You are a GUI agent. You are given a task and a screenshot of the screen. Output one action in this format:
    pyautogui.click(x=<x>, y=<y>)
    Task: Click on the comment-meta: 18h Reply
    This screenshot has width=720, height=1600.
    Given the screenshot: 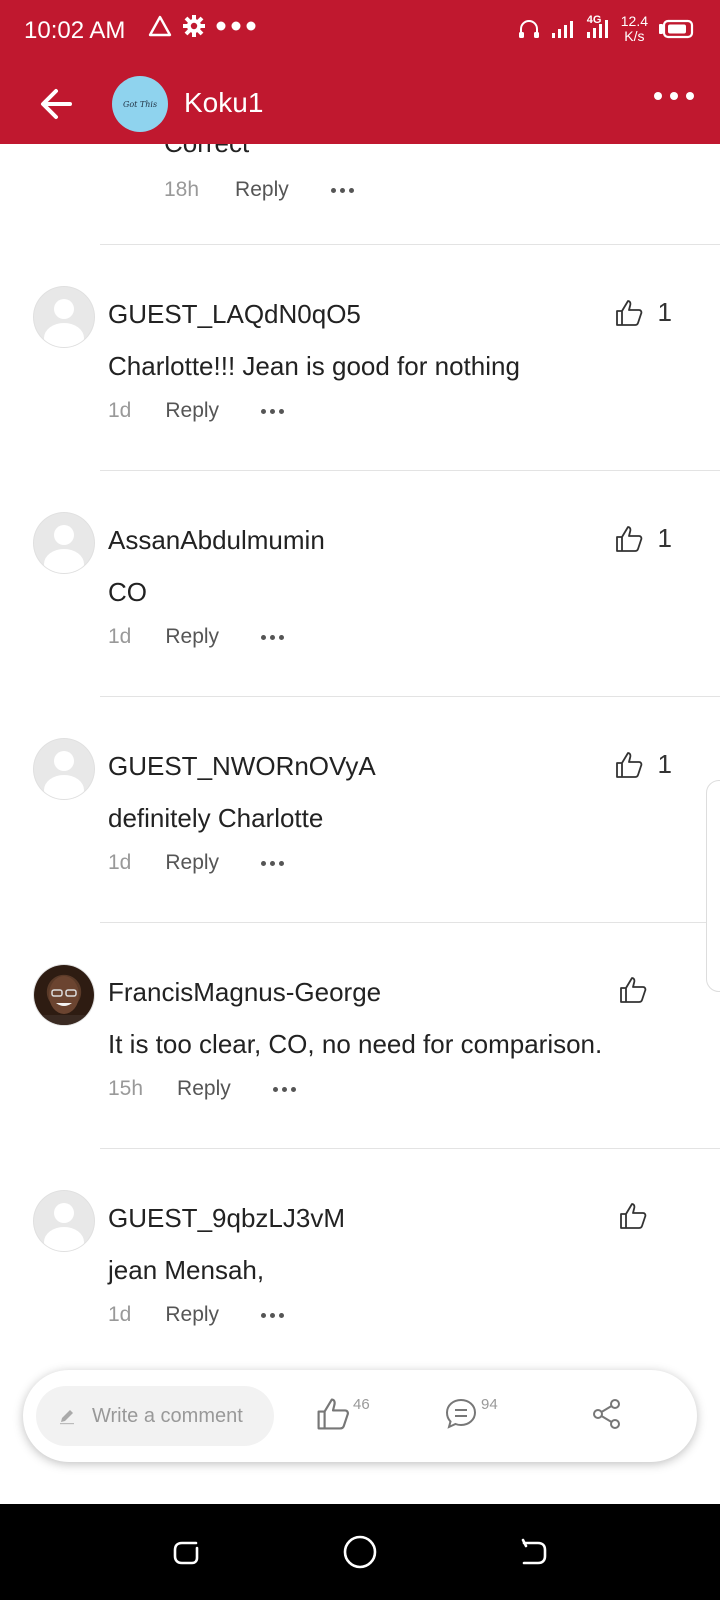 What is the action you would take?
    pyautogui.click(x=259, y=190)
    